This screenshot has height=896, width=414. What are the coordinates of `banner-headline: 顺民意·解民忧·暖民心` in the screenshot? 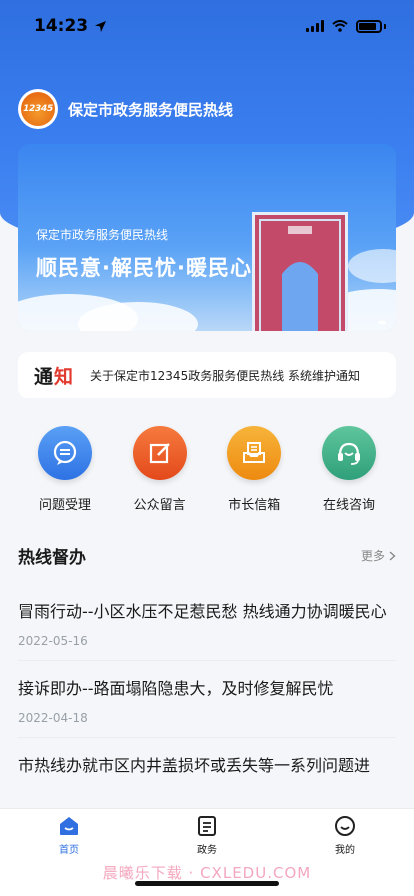 It's located at (144, 268).